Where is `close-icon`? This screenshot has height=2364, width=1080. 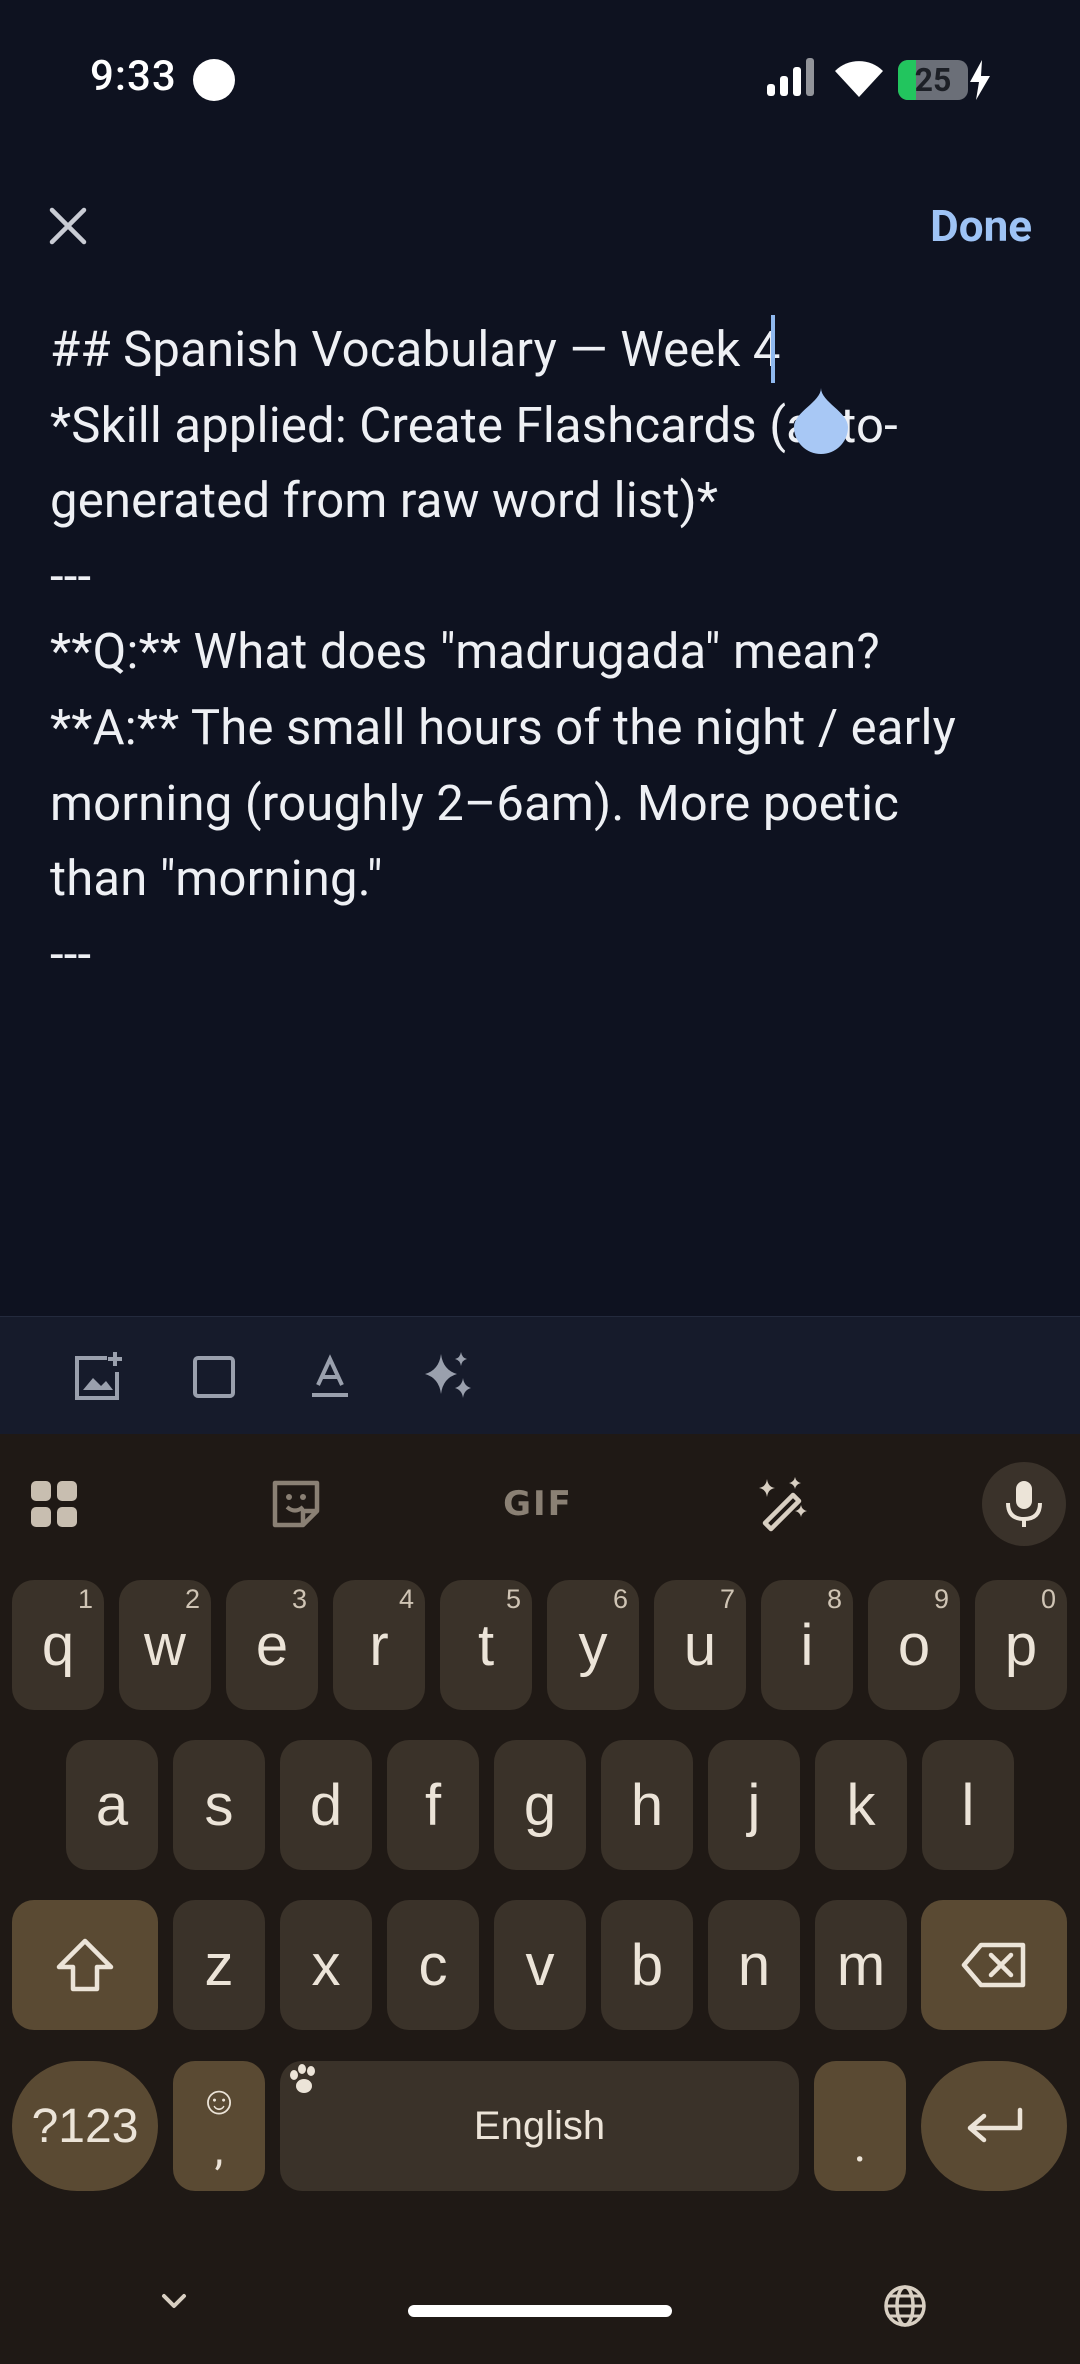 close-icon is located at coordinates (68, 226).